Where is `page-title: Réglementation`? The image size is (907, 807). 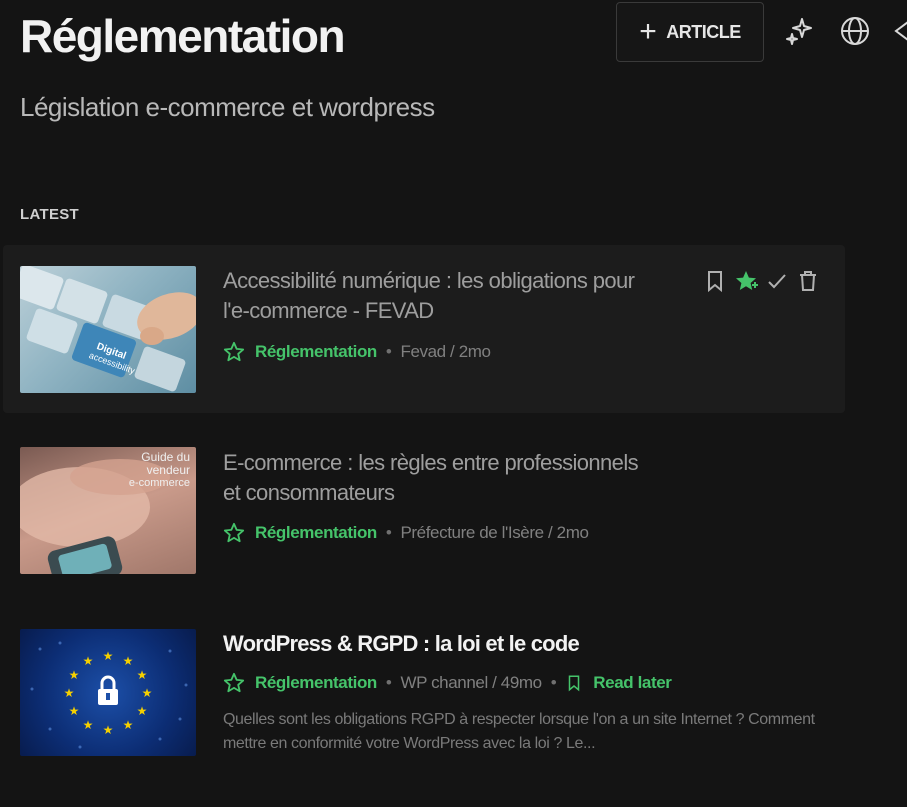
page-title: Réglementation is located at coordinates (183, 36).